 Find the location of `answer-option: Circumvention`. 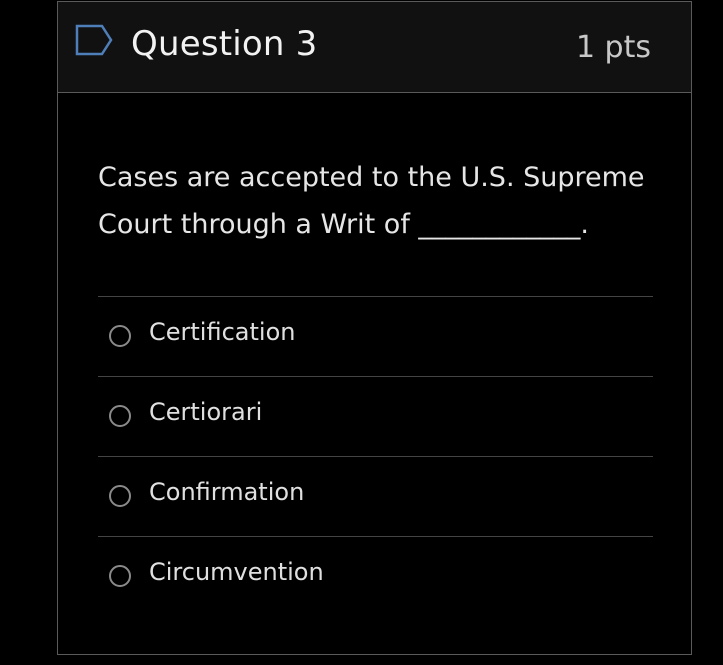

answer-option: Circumvention is located at coordinates (375, 576).